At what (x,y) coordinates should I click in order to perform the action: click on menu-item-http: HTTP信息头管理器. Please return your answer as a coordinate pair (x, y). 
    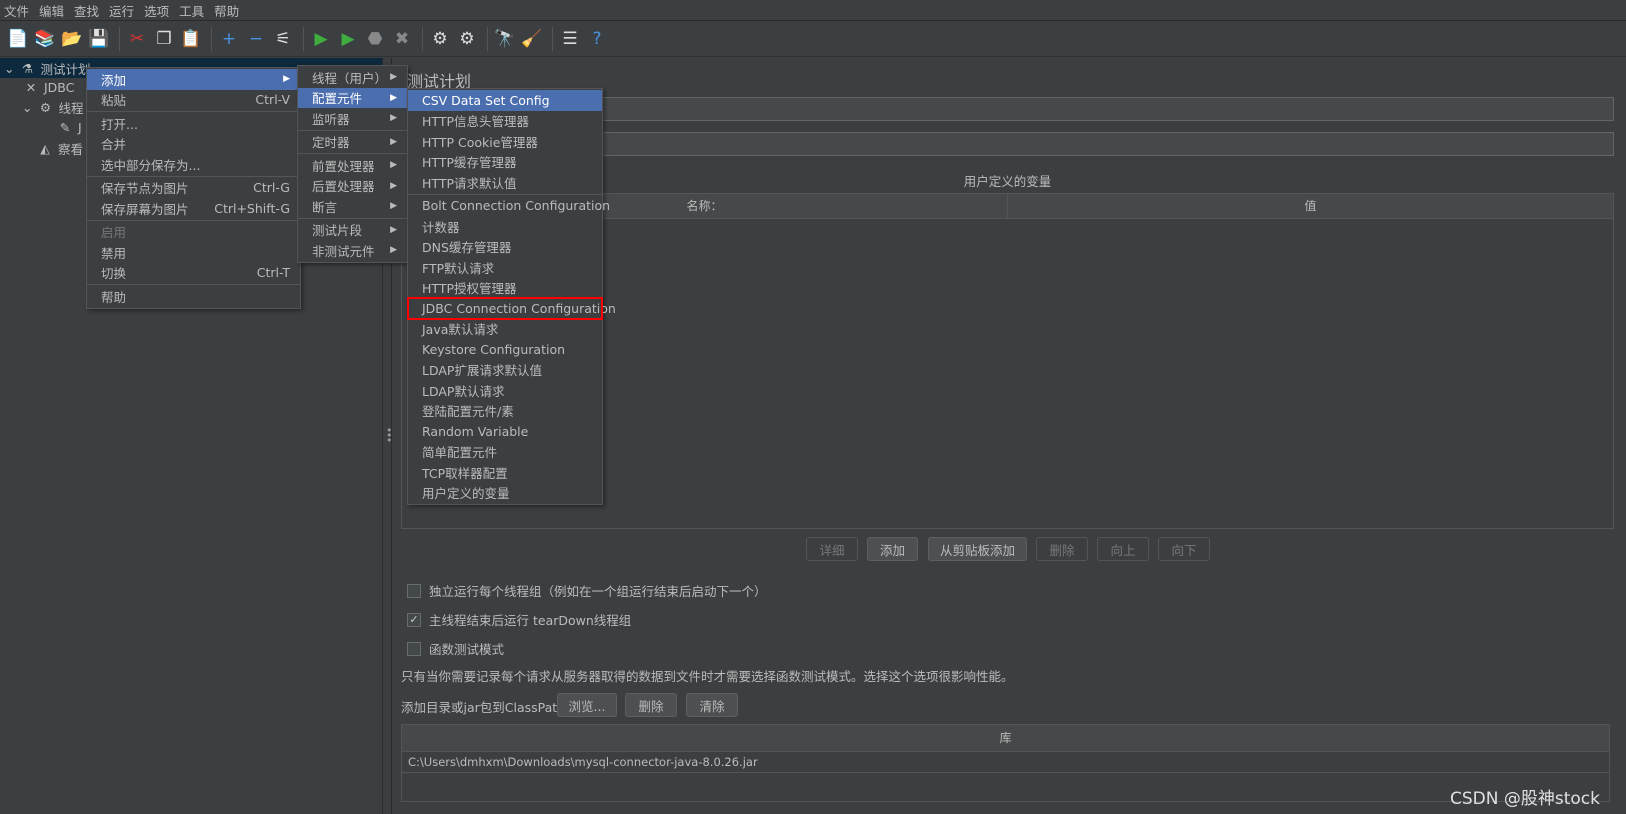
    Looking at the image, I should click on (505, 121).